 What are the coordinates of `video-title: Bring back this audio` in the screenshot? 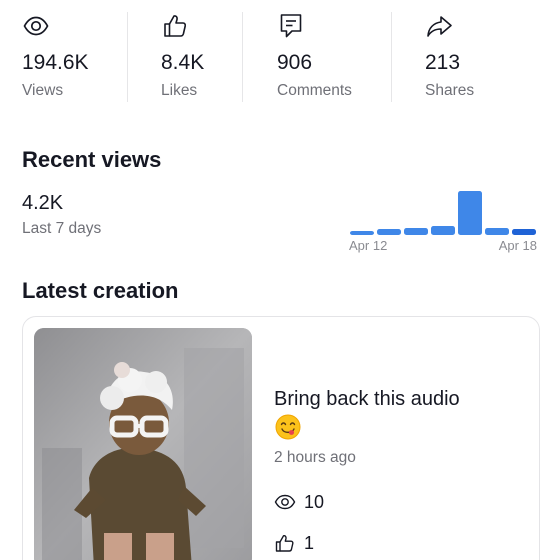 It's located at (367, 399).